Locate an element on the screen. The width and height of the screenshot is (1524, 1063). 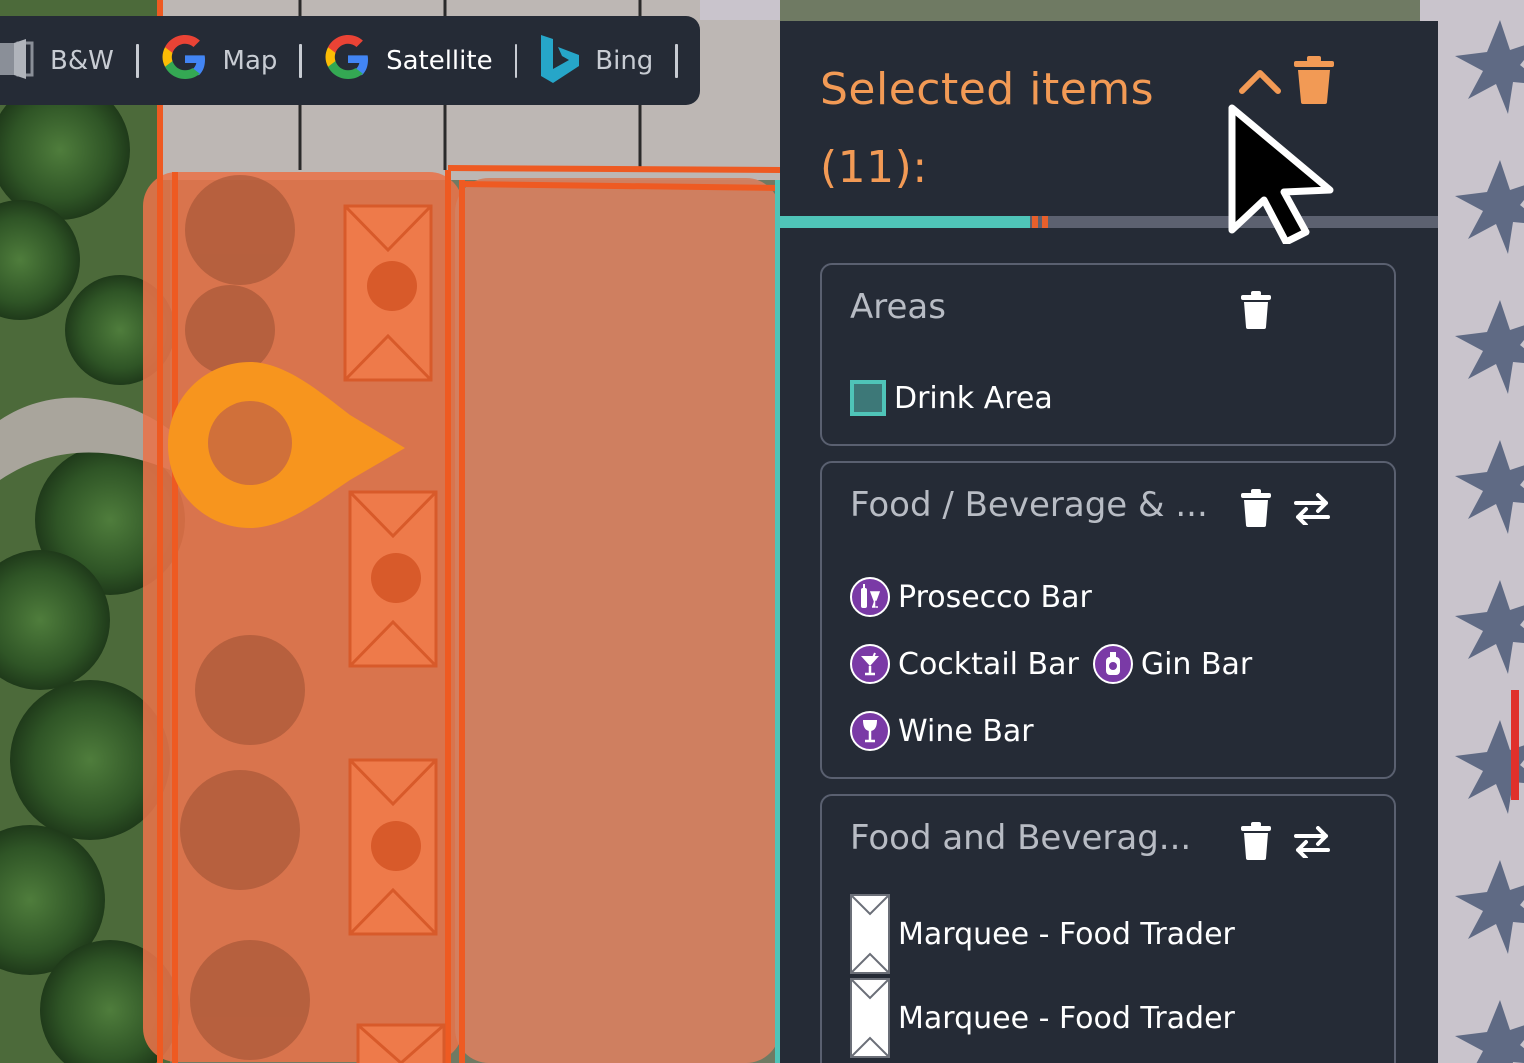
panel-divider is located at coordinates (1109, 222).